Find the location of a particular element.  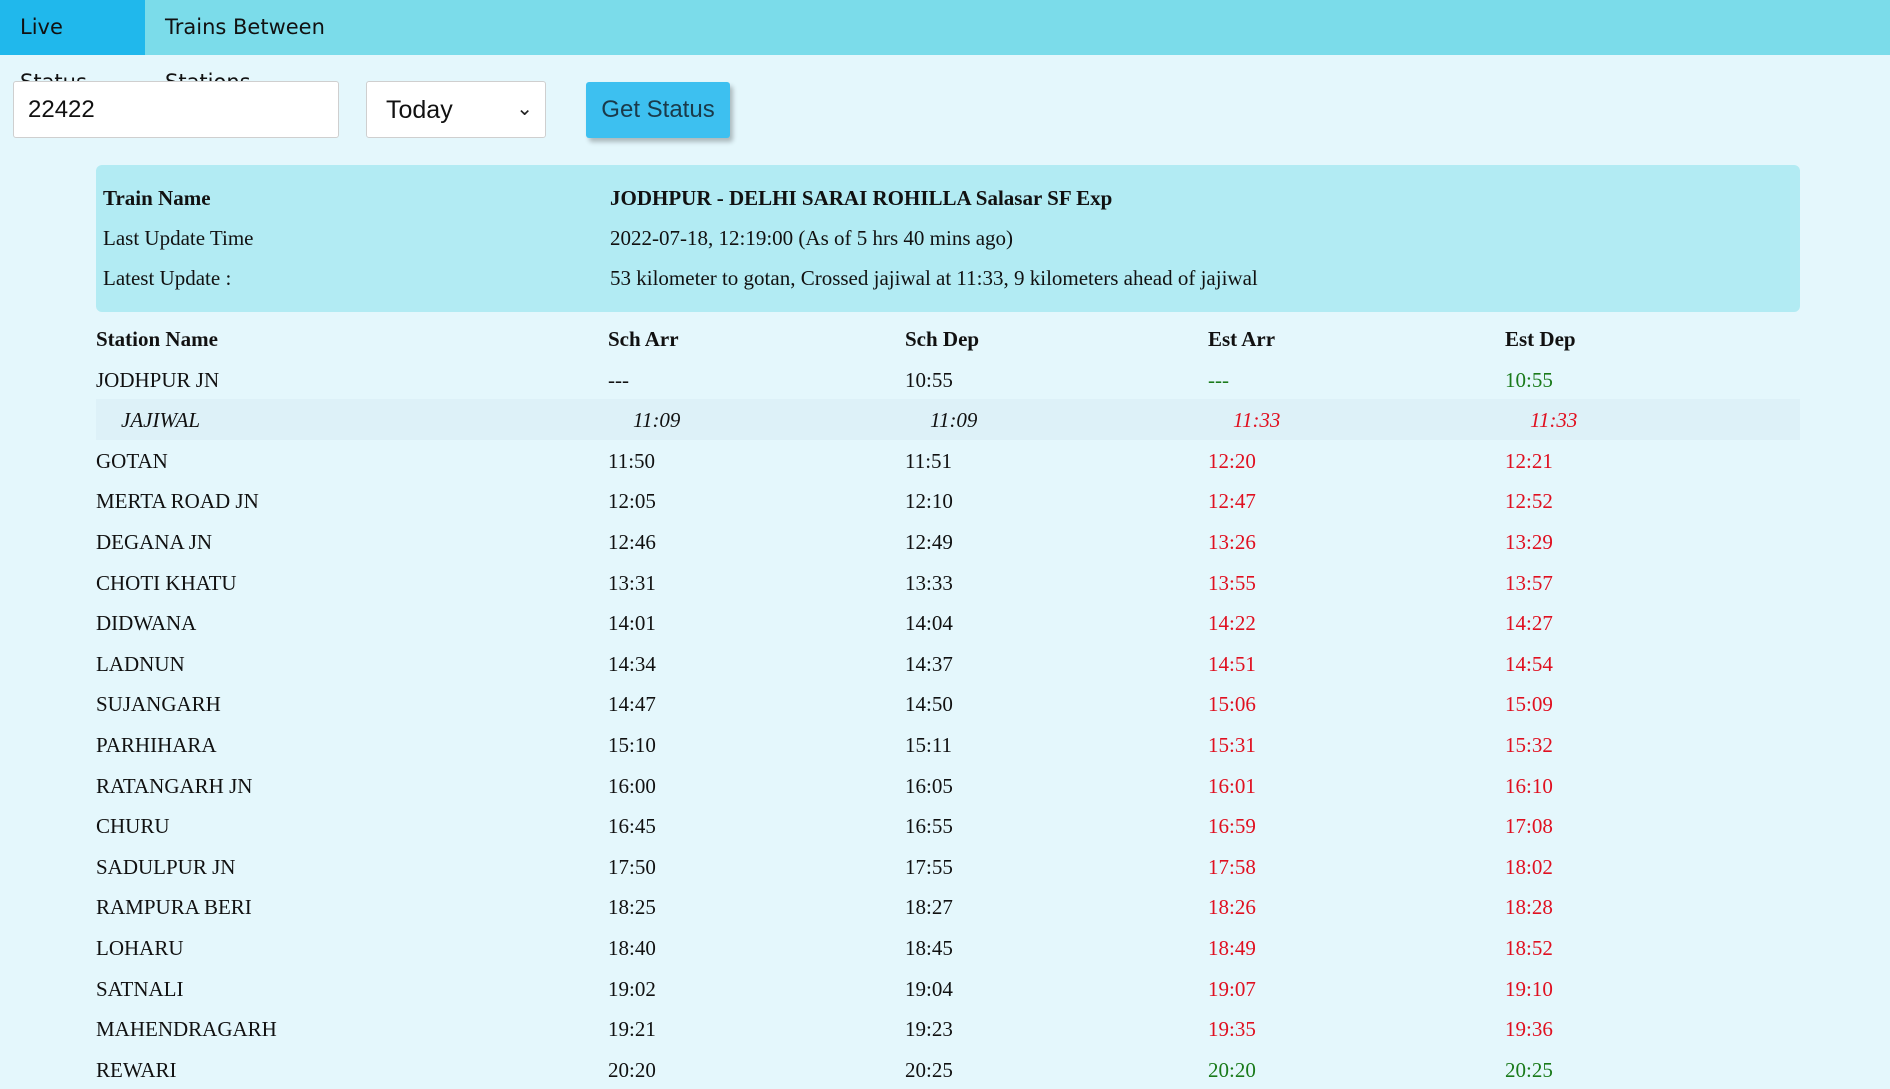

table-row: DEGANA JN 12:46 12:49 13:26 13:29 is located at coordinates (948, 541).